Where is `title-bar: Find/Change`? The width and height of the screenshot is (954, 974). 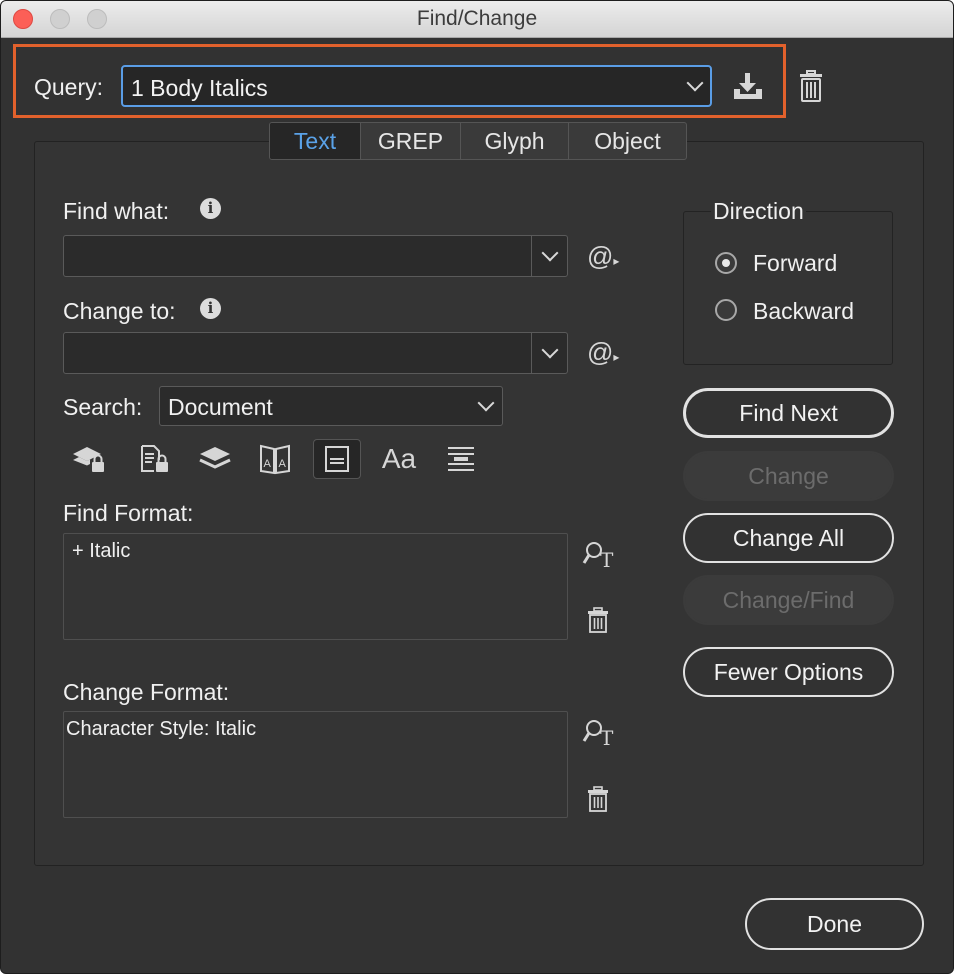
title-bar: Find/Change is located at coordinates (477, 19).